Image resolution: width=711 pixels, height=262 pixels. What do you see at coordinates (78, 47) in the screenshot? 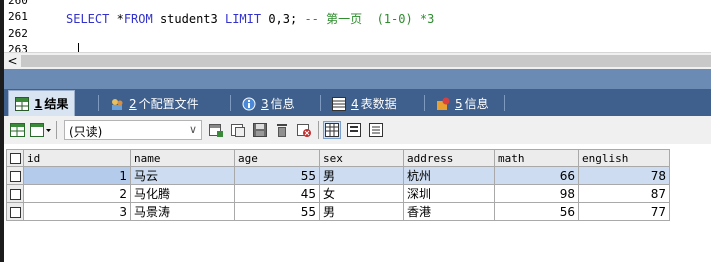
I see `text-cursor` at bounding box center [78, 47].